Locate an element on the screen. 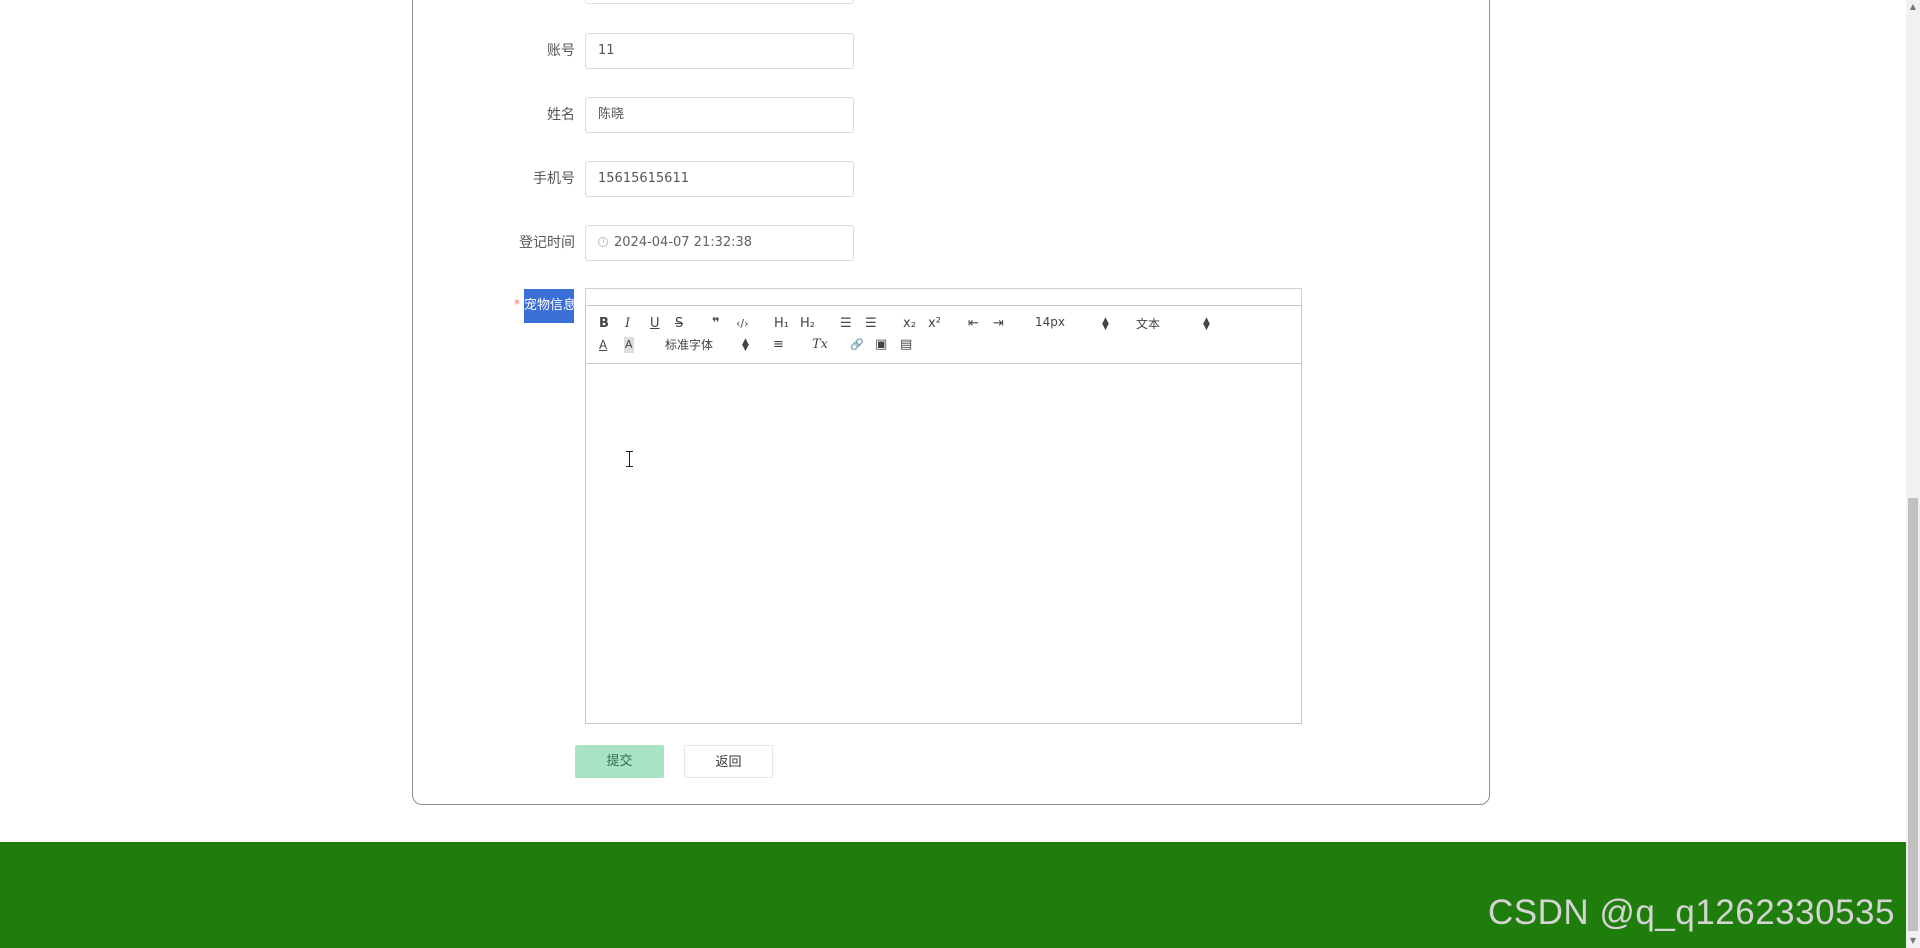 The image size is (1920, 948). account-label: 账号 is located at coordinates (561, 51).